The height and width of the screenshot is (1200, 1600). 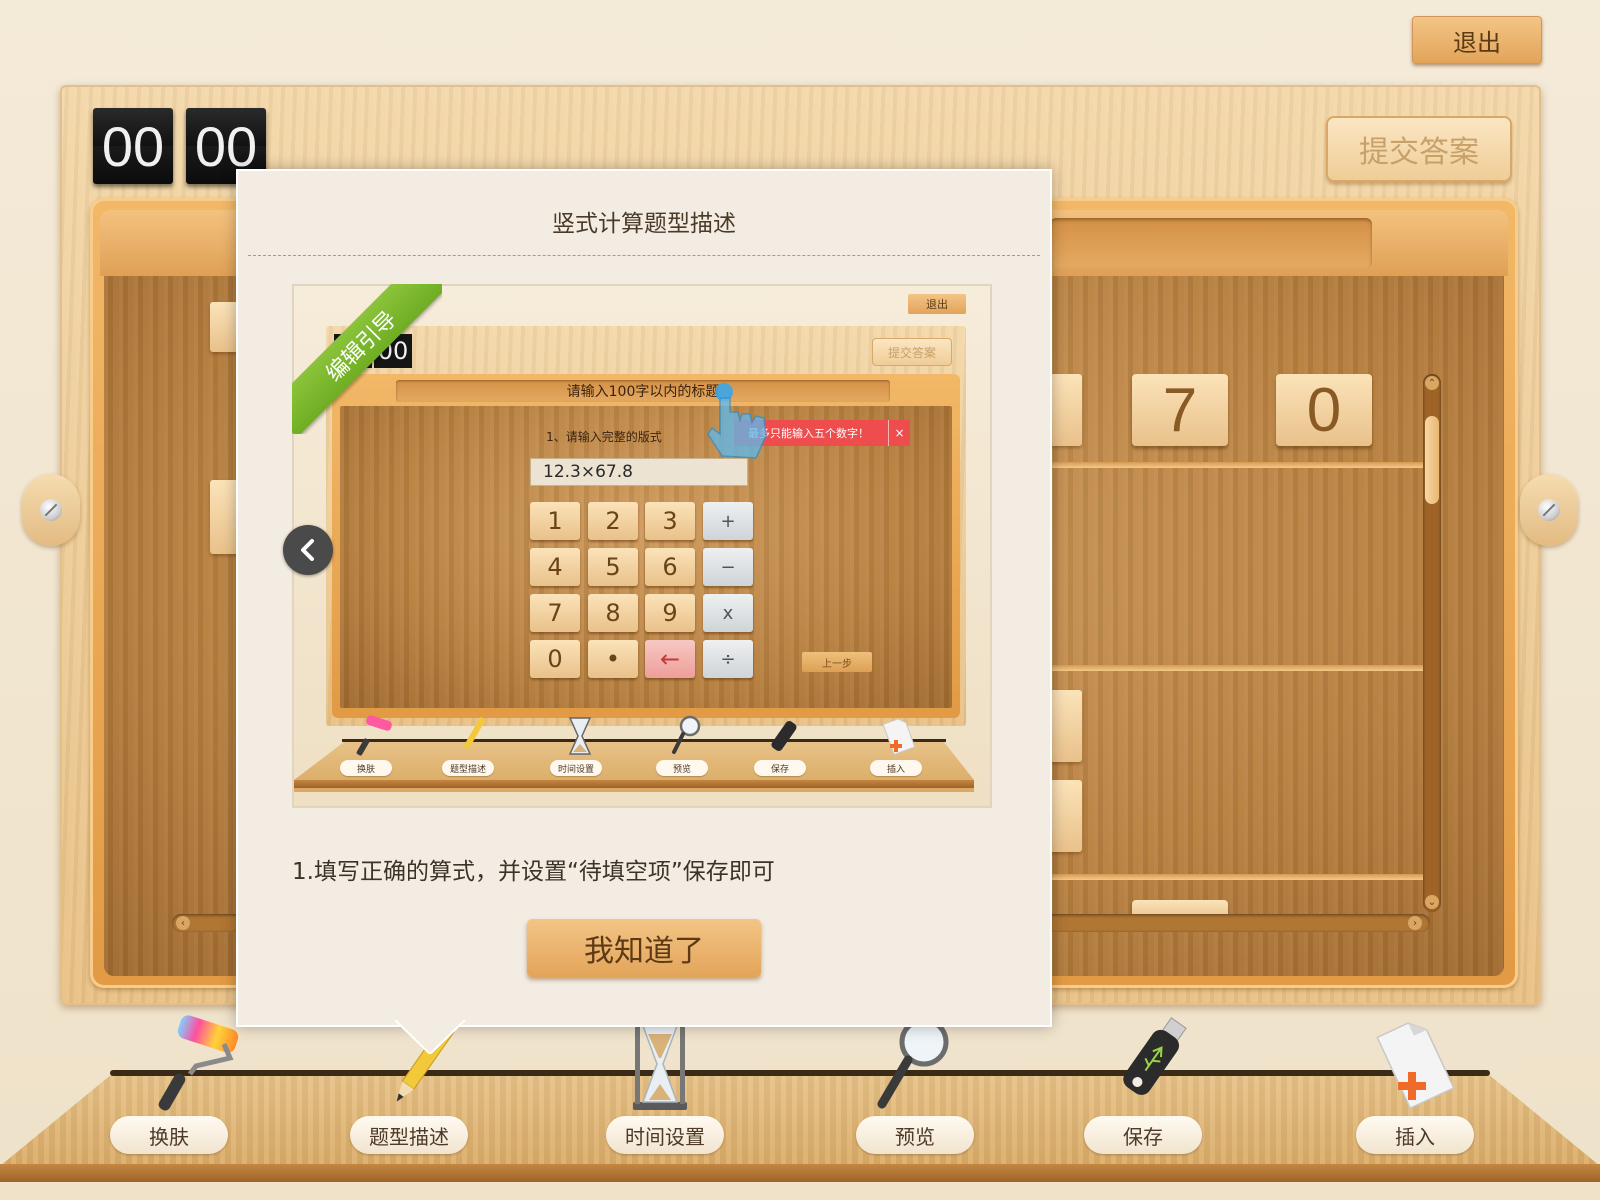 I want to click on modal-description: 1.填写正确的算式，并设置“待填空项”保存即可, so click(x=533, y=872).